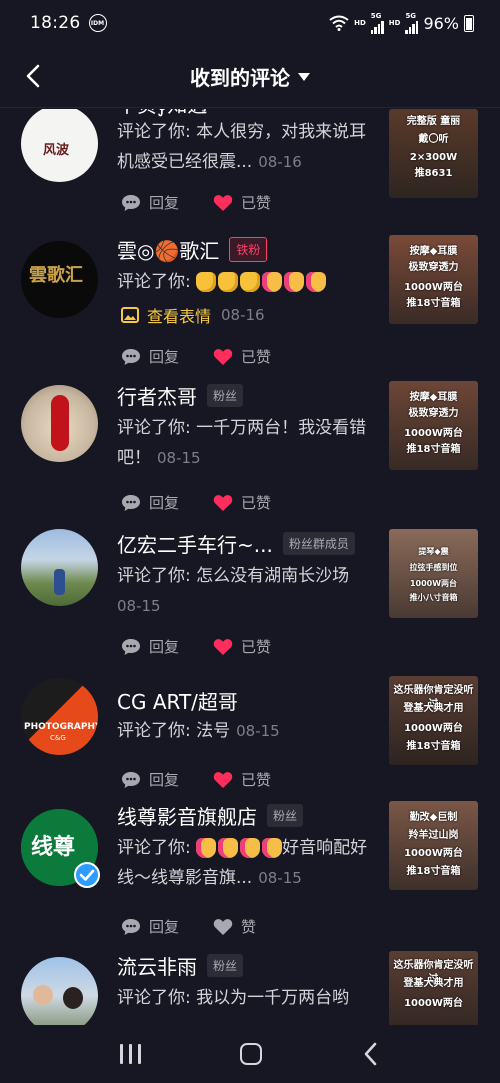  Describe the element at coordinates (285, 815) in the screenshot. I see `fan-badge: 粉丝` at that location.